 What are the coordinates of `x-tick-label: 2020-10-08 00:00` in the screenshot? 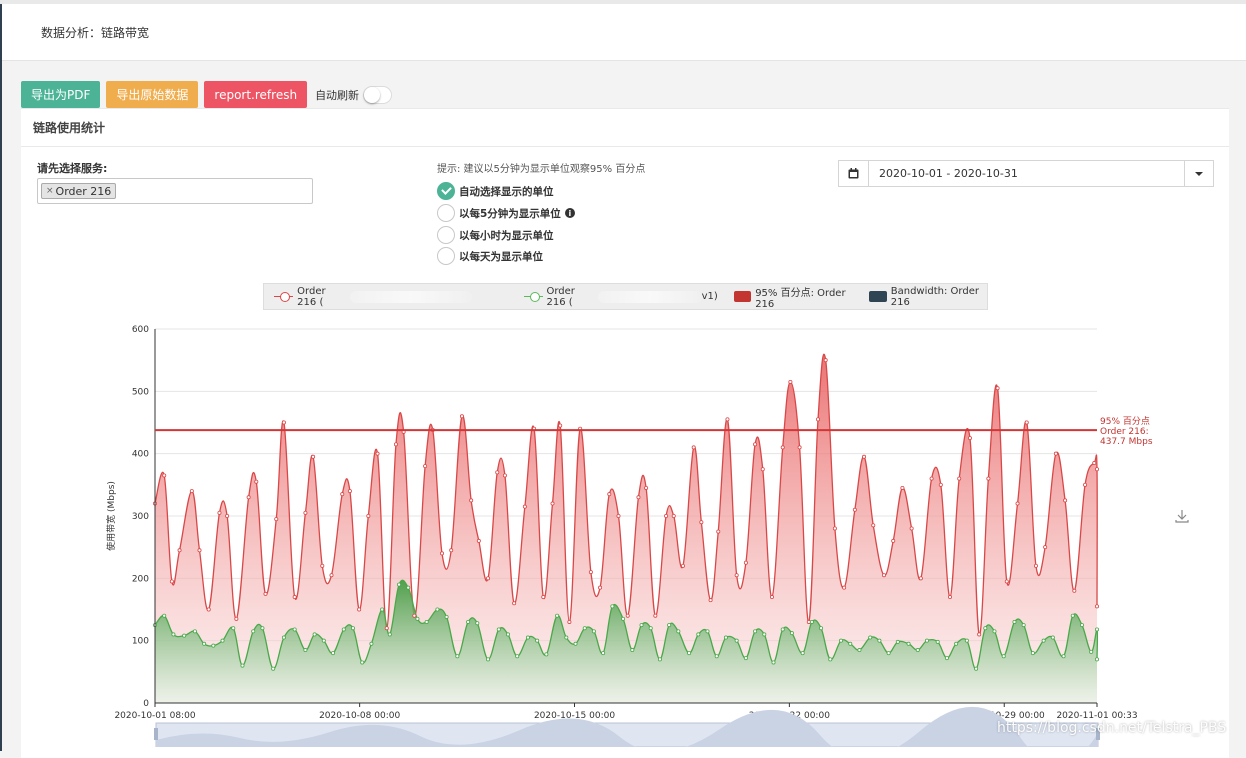 It's located at (359, 716).